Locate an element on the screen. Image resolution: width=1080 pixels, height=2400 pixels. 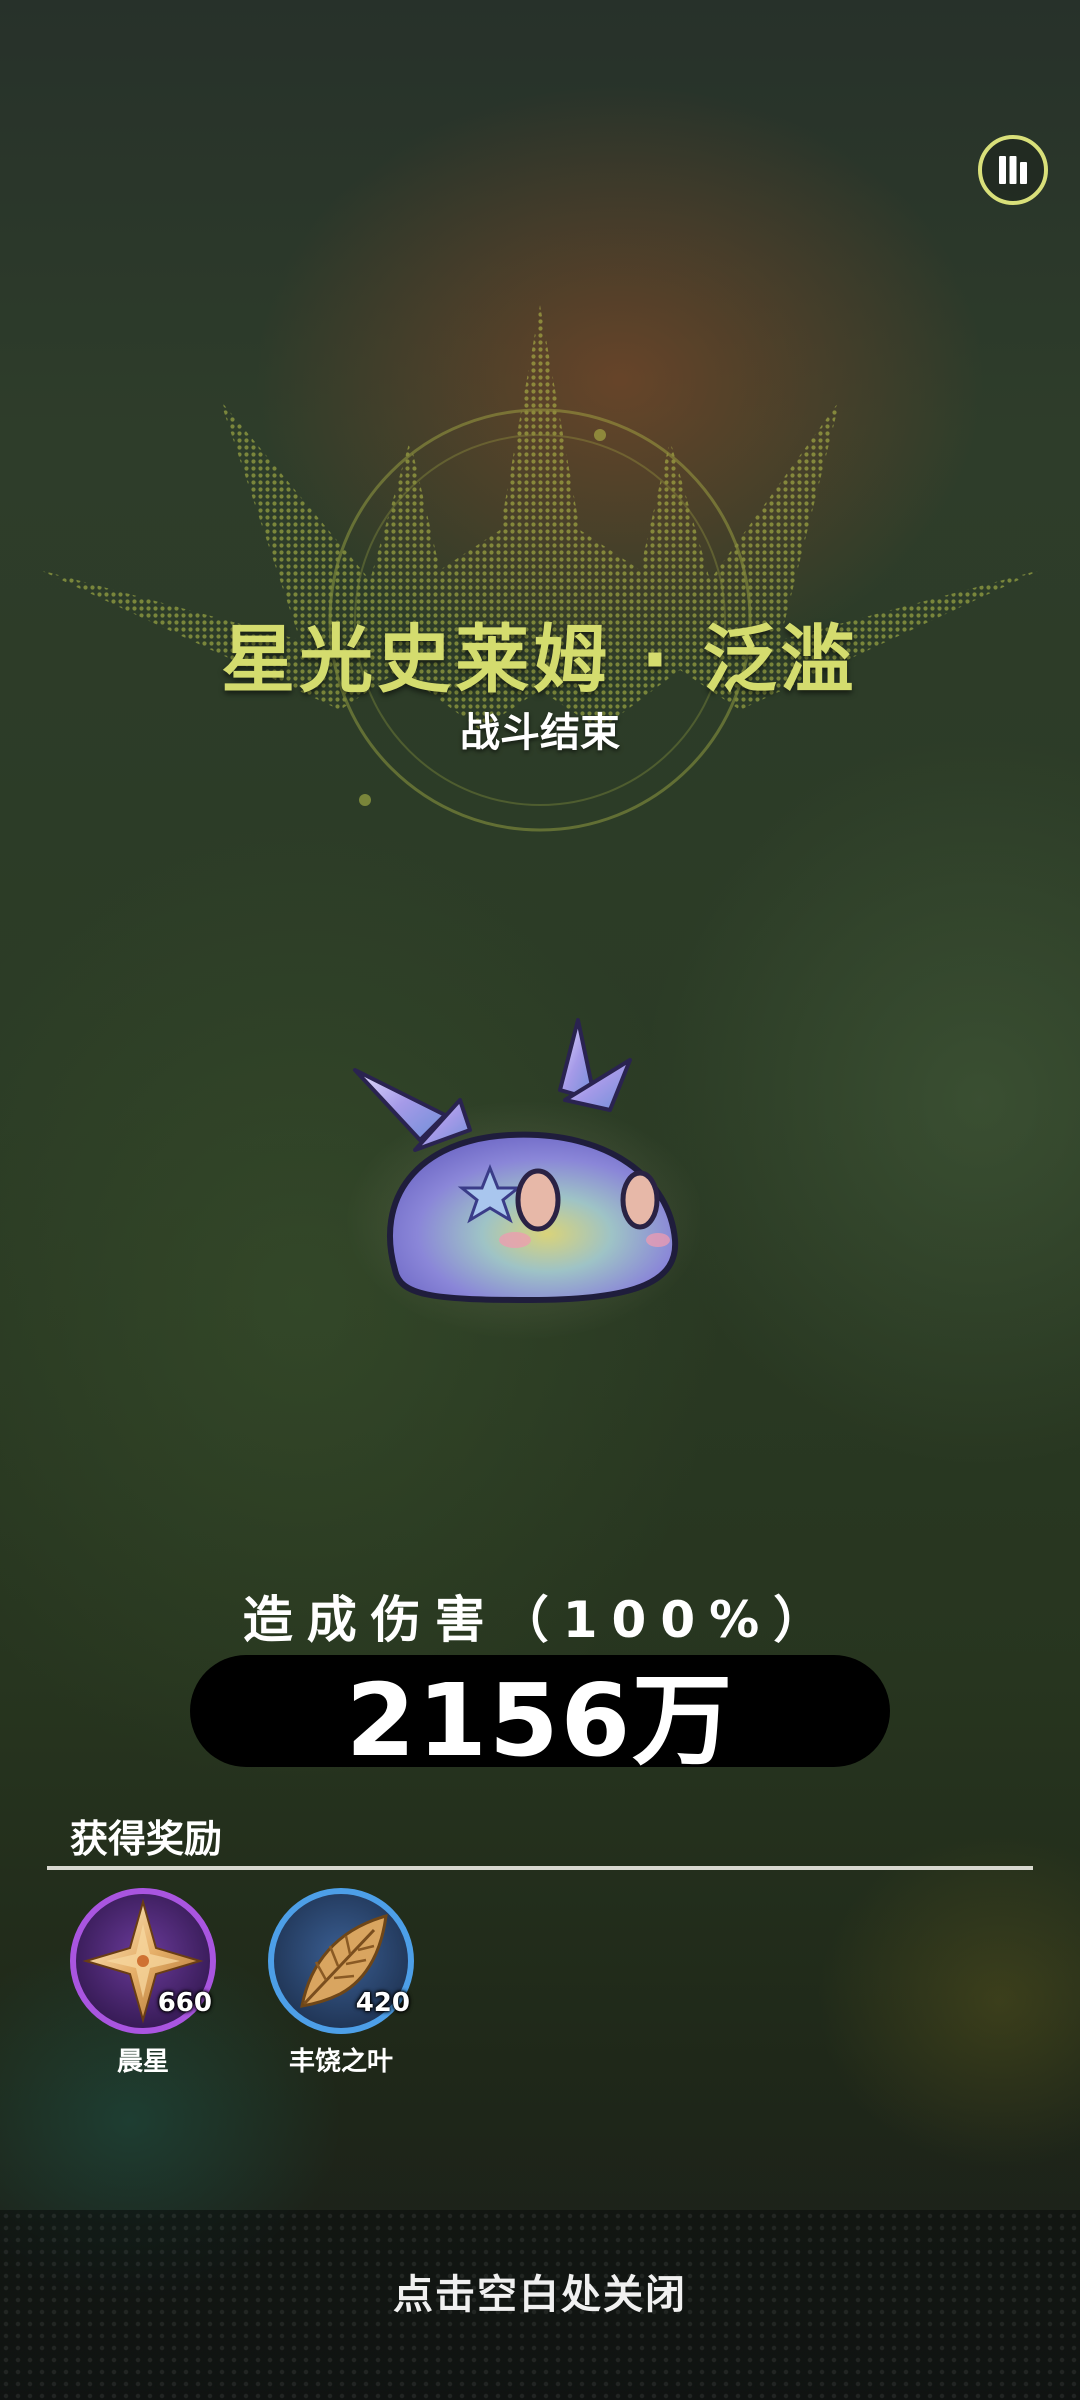
boss-title: 星光史莱姆 · 泛滥 is located at coordinates (540, 660).